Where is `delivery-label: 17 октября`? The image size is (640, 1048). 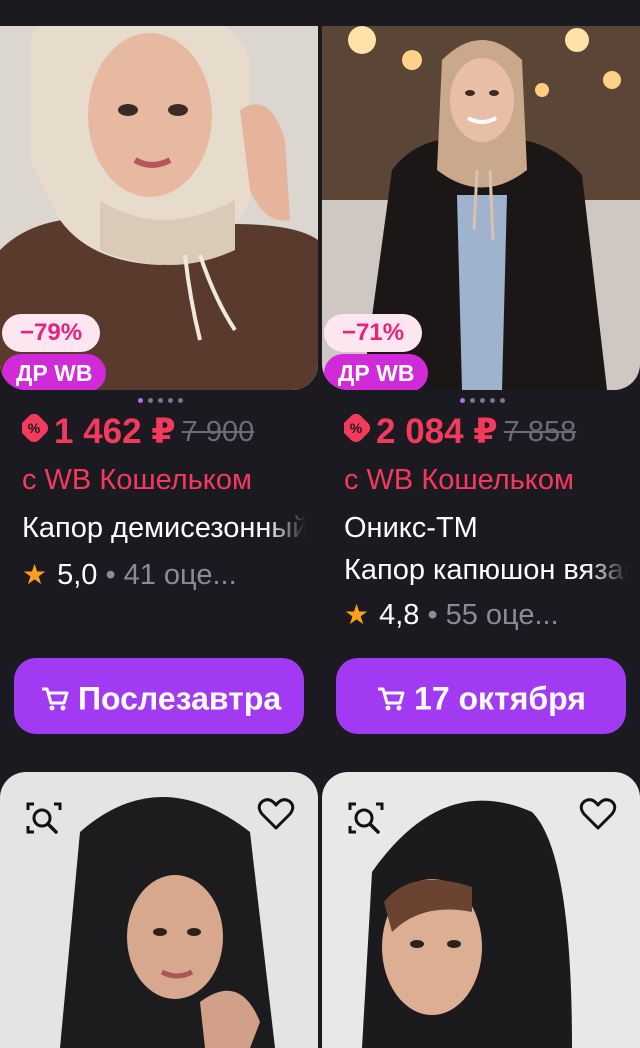 delivery-label: 17 октября is located at coordinates (500, 698).